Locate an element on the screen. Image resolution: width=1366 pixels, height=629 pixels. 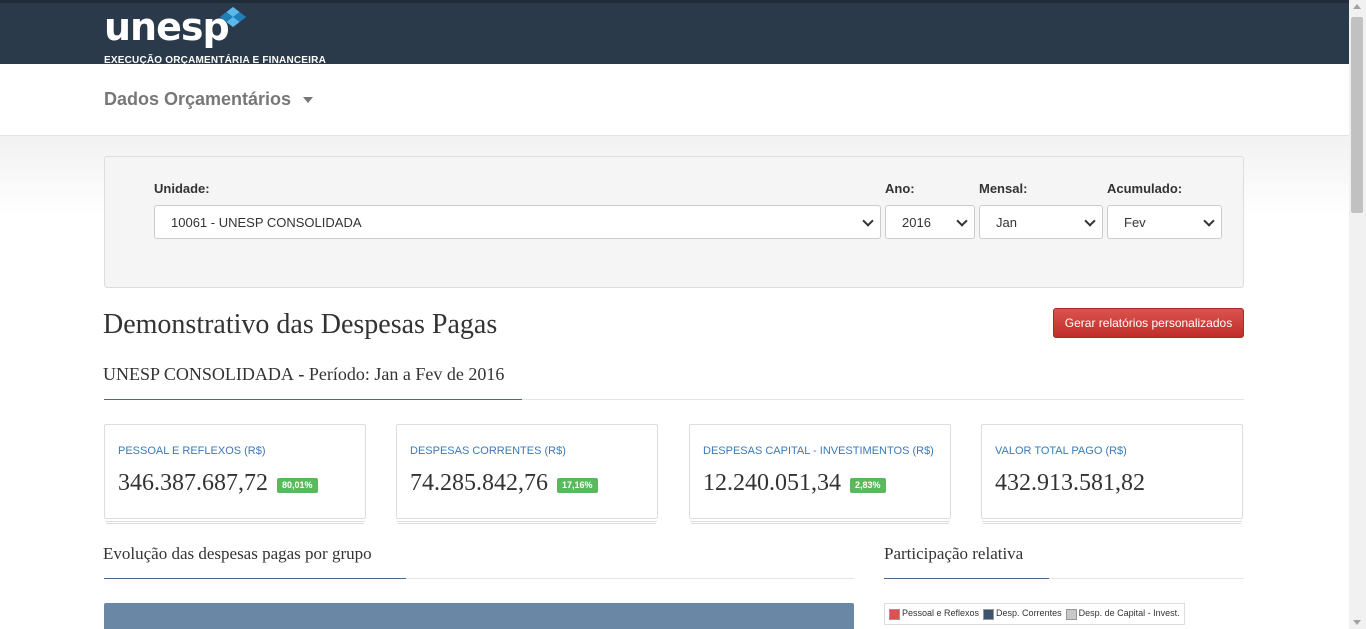
ano-select: 2016 is located at coordinates (930, 222).